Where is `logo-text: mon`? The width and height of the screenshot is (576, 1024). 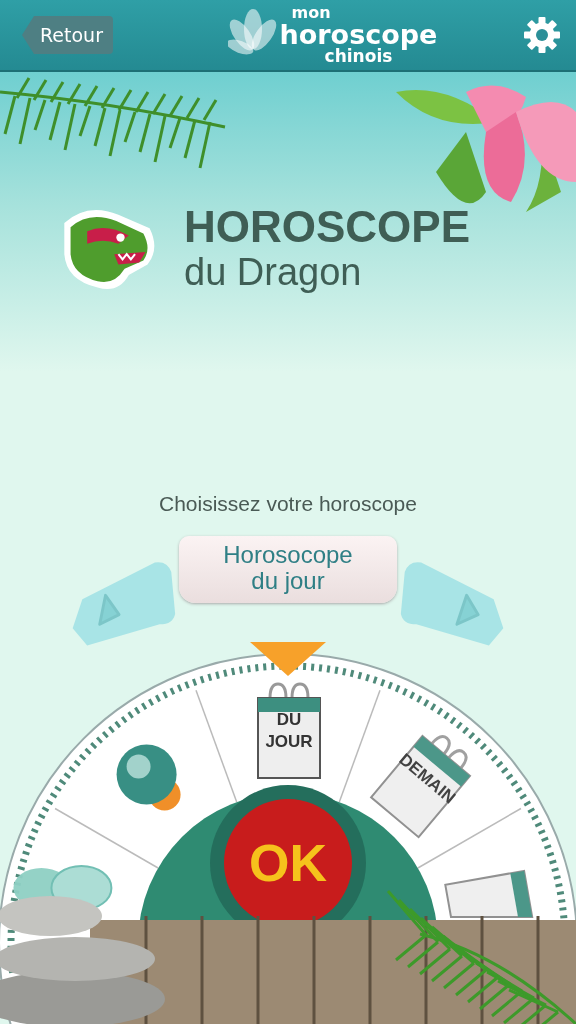
logo-text: mon is located at coordinates (311, 13).